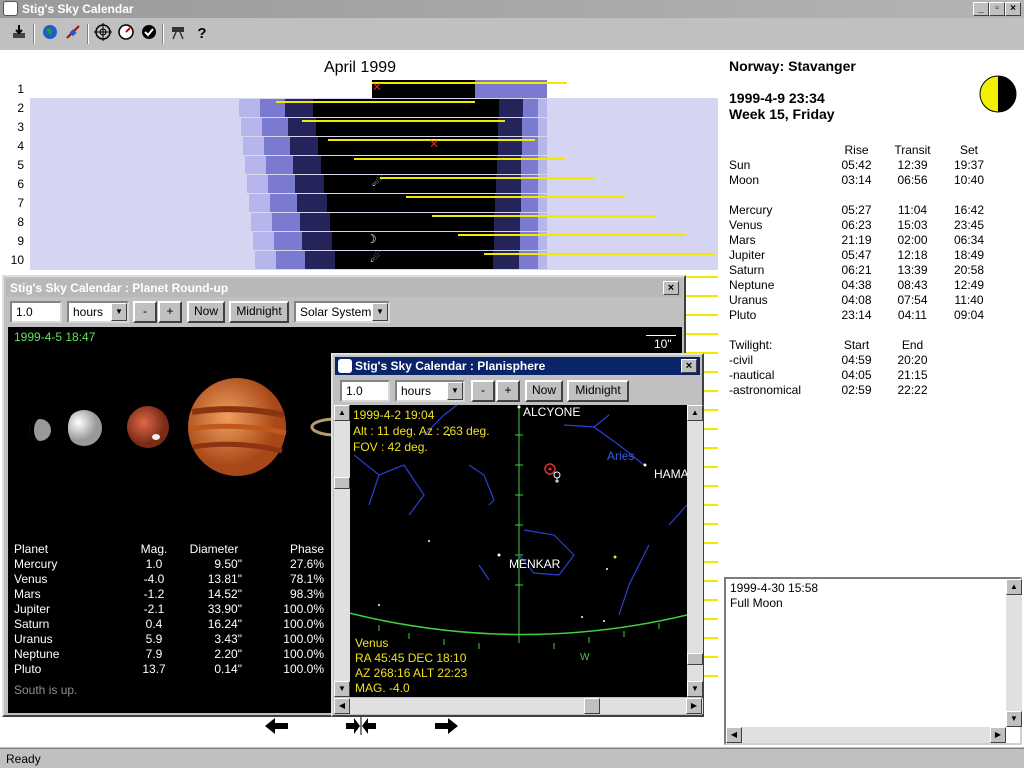  Describe the element at coordinates (856, 299) in the screenshot. I see `planet-rise: 04:08` at that location.